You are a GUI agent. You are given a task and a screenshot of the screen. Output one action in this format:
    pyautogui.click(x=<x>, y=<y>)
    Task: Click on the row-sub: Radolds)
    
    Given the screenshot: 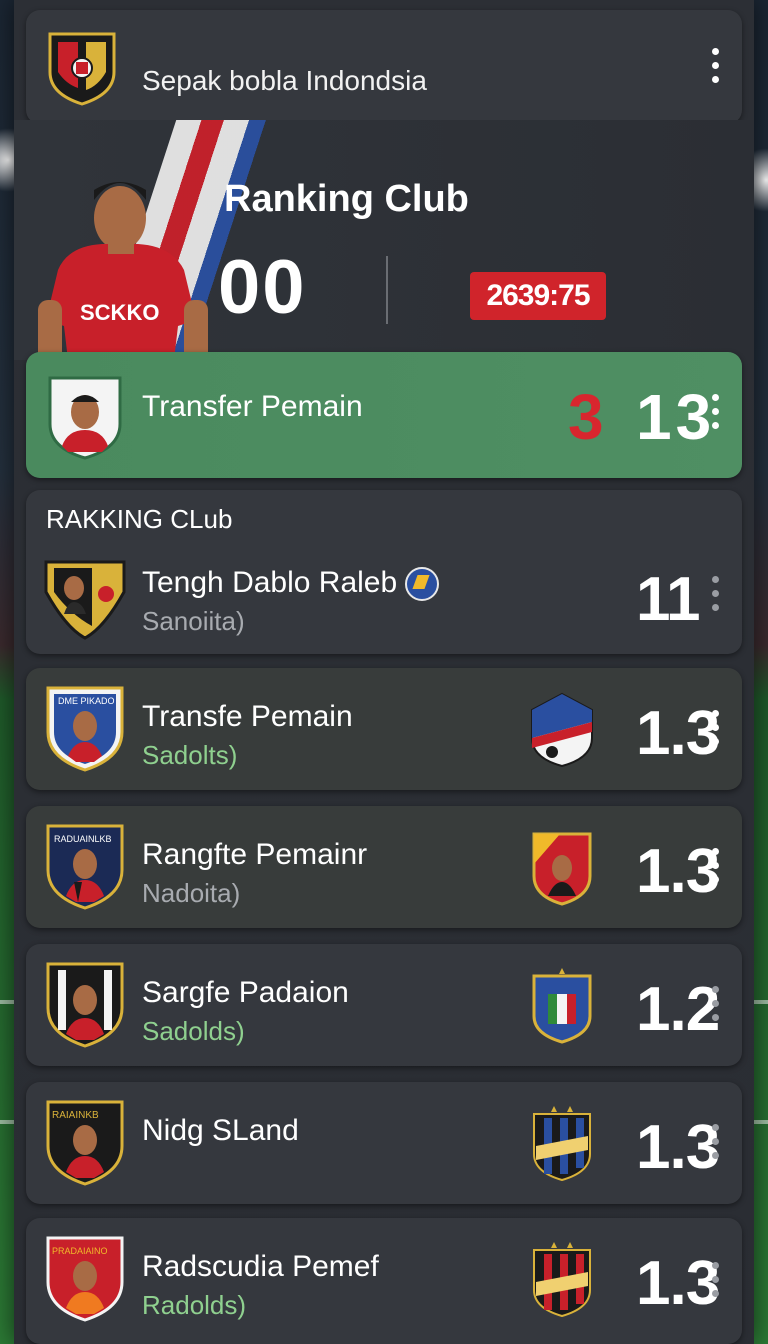 What is the action you would take?
    pyautogui.click(x=194, y=1305)
    